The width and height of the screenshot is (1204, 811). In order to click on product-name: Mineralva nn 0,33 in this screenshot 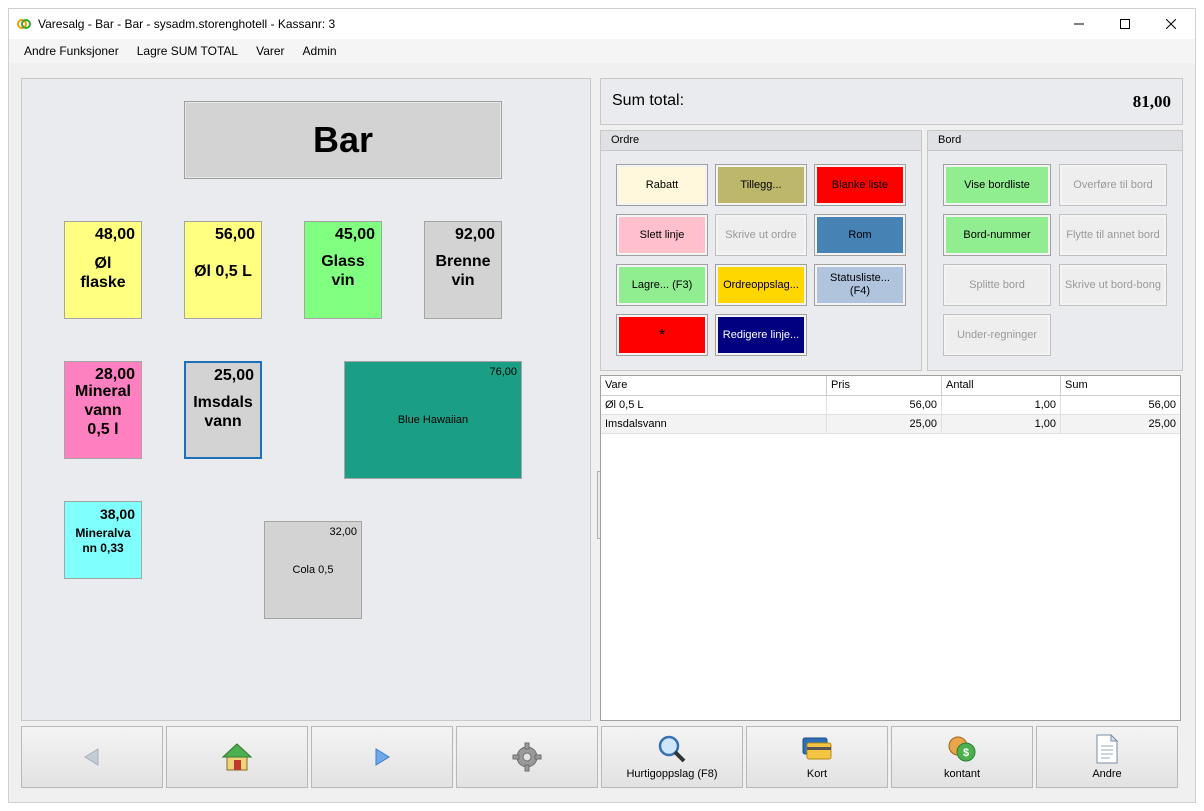, I will do `click(103, 540)`.